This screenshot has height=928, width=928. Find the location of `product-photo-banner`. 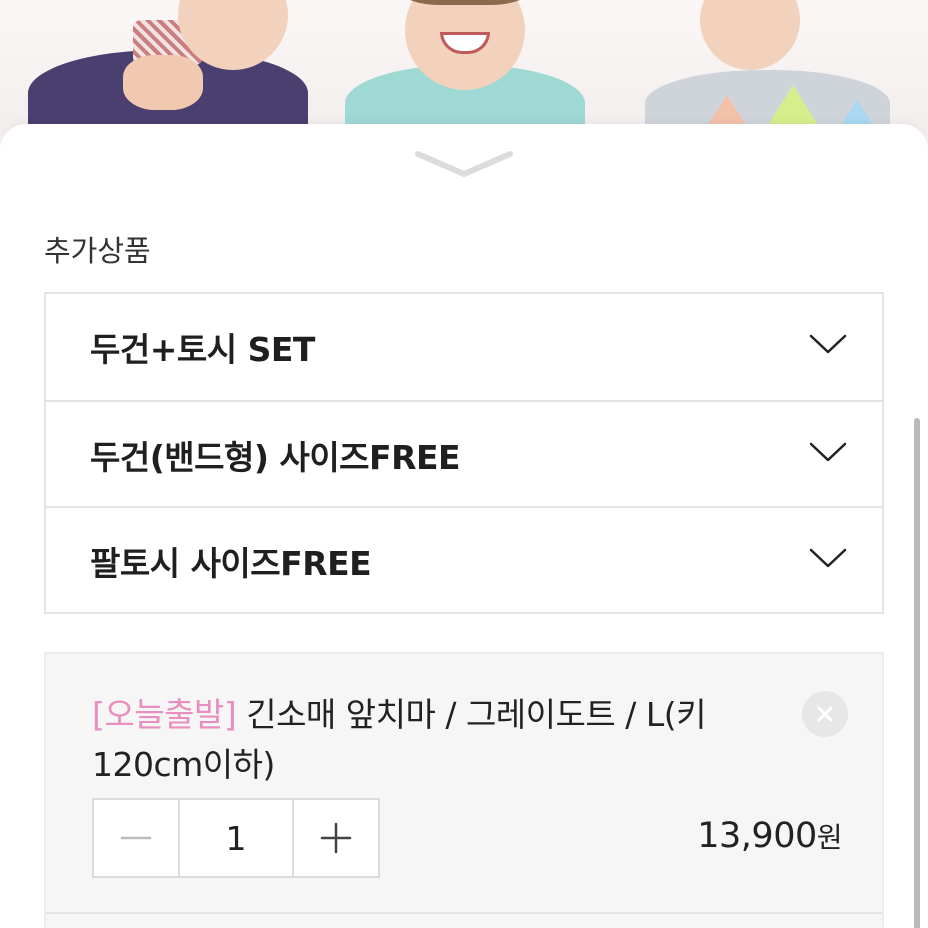

product-photo-banner is located at coordinates (464, 67).